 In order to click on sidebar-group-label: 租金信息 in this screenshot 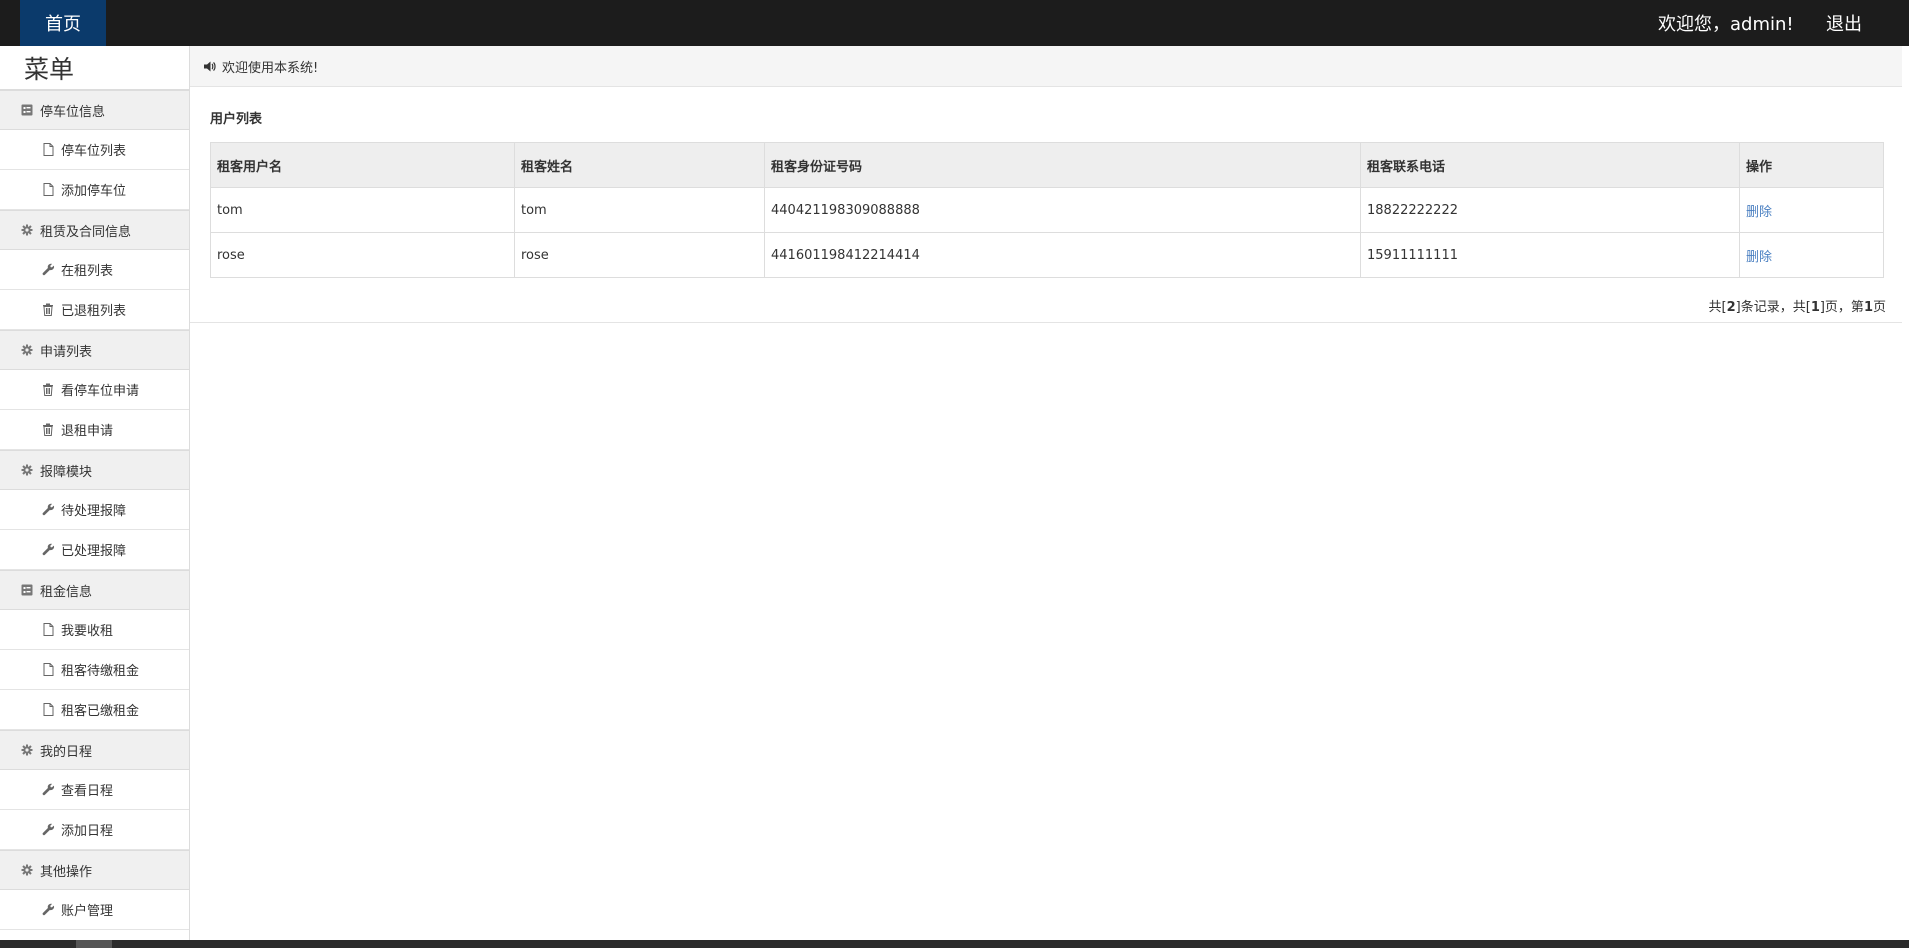, I will do `click(66, 592)`.